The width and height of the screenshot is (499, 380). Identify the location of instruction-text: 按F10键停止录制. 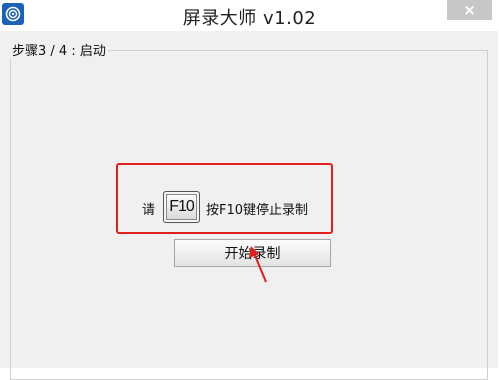
(257, 210).